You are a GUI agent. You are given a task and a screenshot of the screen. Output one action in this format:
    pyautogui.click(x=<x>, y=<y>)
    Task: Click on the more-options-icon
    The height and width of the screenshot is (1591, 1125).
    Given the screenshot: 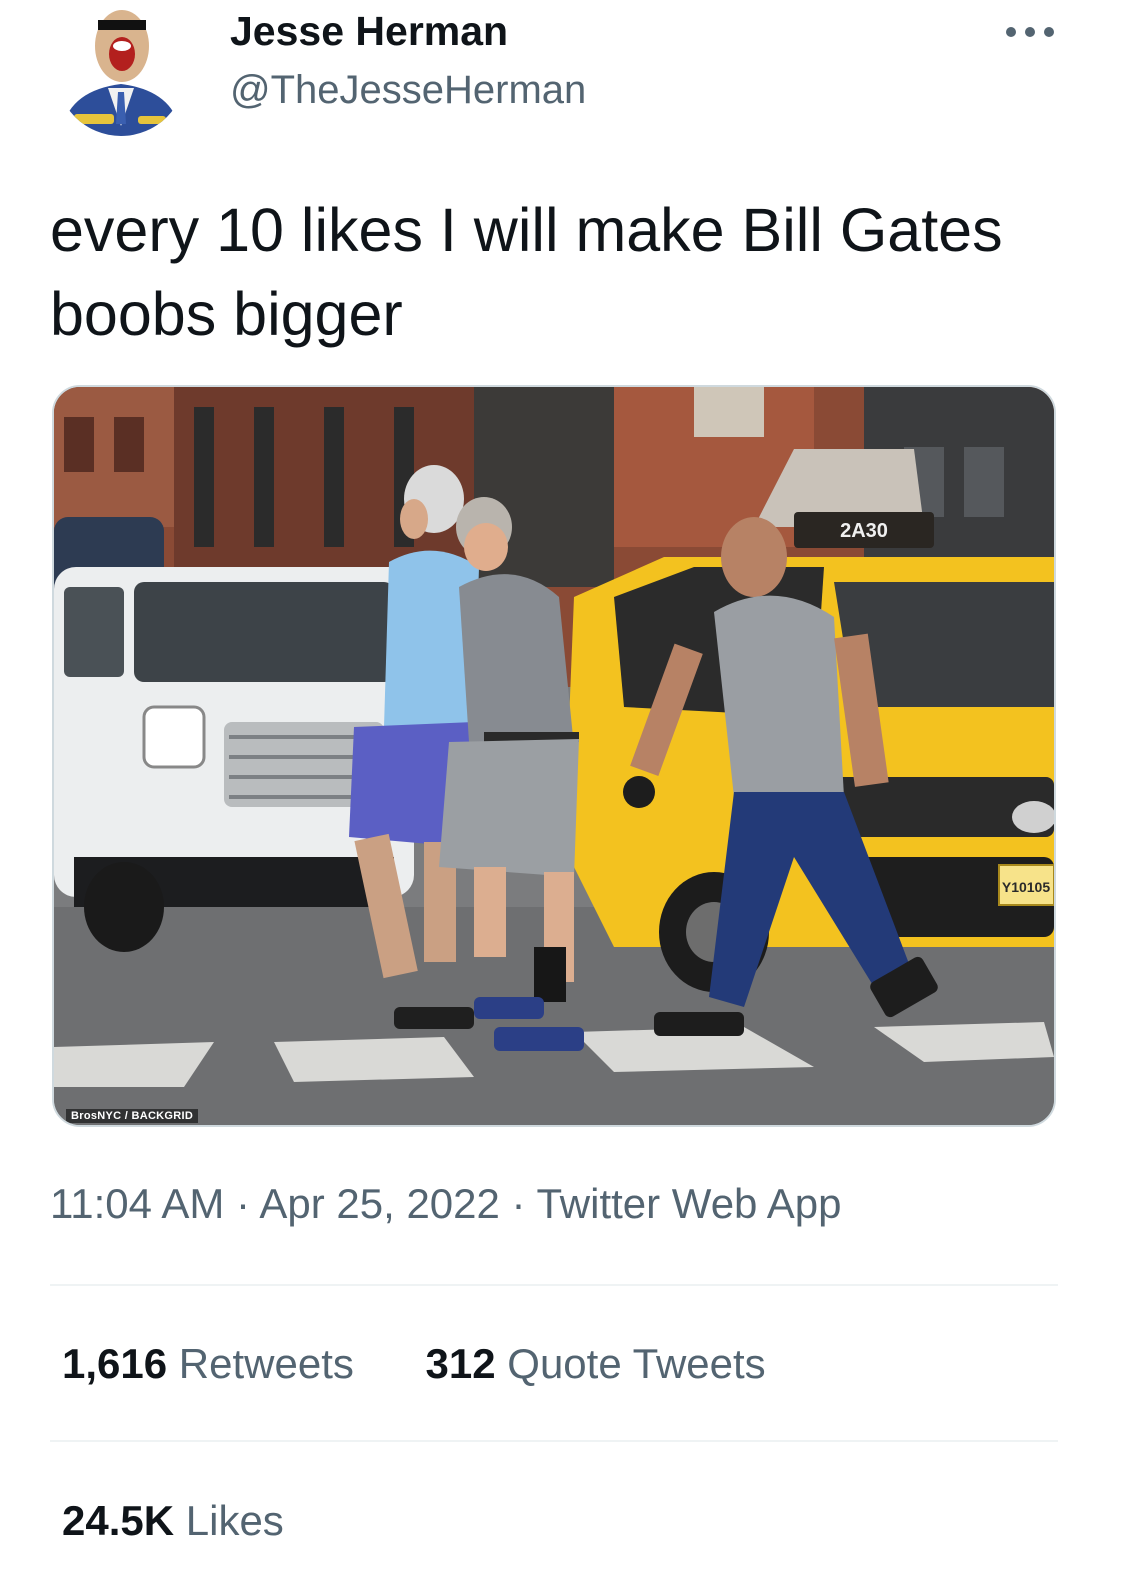 What is the action you would take?
    pyautogui.click(x=1030, y=32)
    